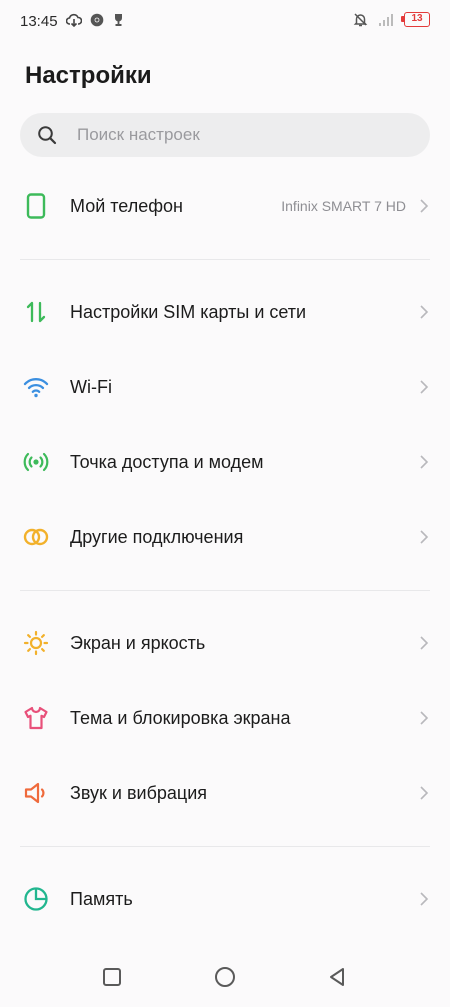  I want to click on recents-button, so click(112, 977).